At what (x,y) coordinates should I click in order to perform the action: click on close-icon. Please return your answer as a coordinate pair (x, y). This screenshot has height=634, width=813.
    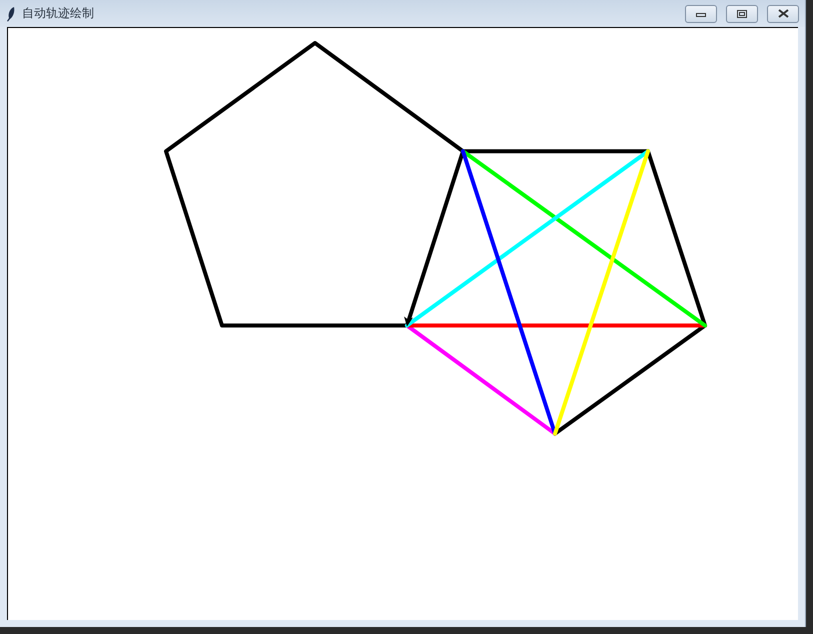
    Looking at the image, I should click on (783, 13).